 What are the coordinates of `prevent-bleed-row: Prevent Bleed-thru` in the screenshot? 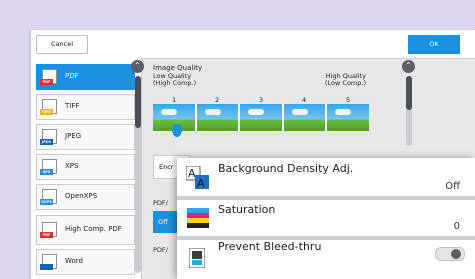 It's located at (326, 259).